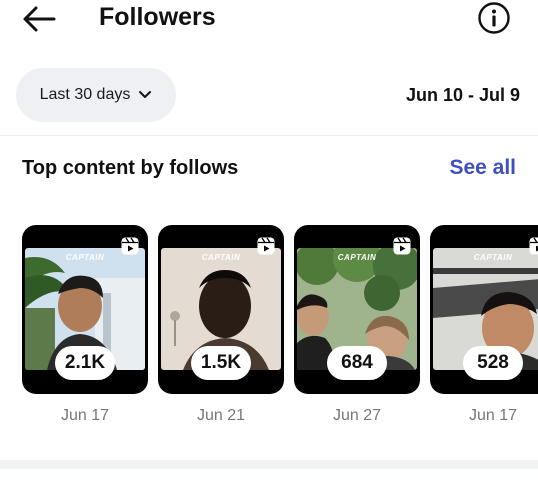 Image resolution: width=538 pixels, height=500 pixels. Describe the element at coordinates (221, 309) in the screenshot. I see `content-card: CAPTAIN 1.5K` at that location.